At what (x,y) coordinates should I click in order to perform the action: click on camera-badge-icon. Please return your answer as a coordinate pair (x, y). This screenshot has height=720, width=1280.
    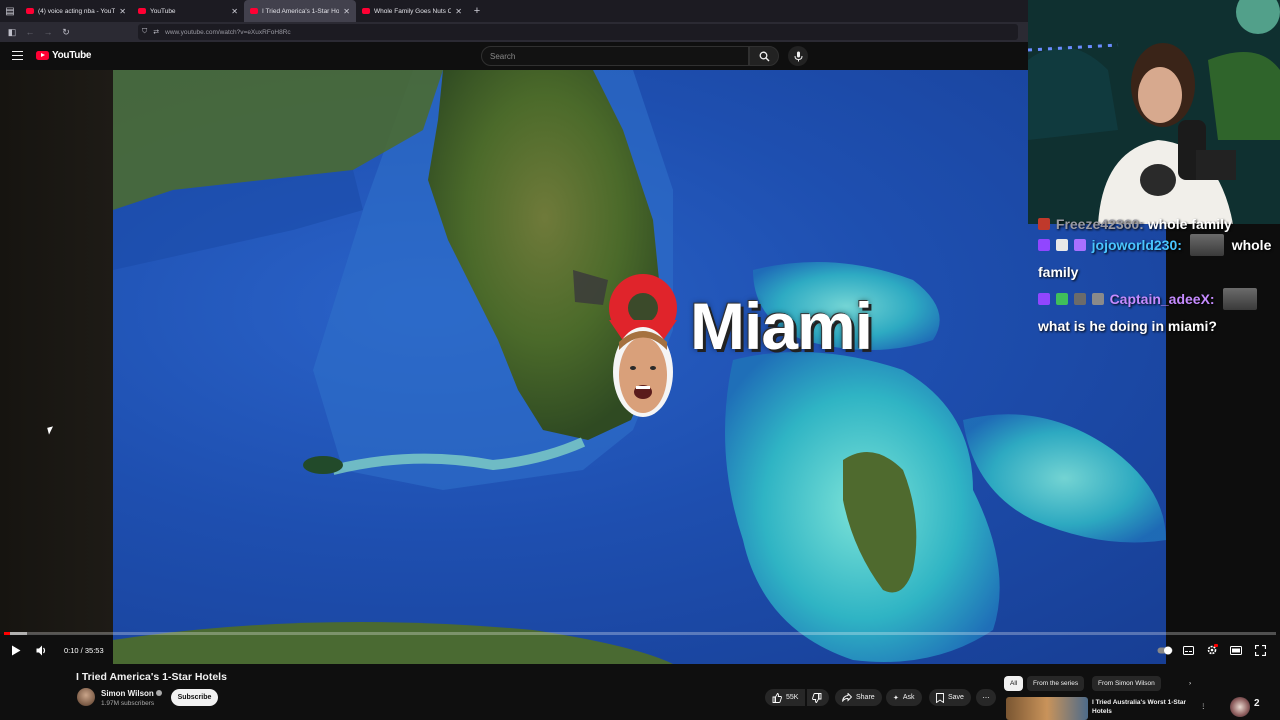
    Looking at the image, I should click on (1079, 299).